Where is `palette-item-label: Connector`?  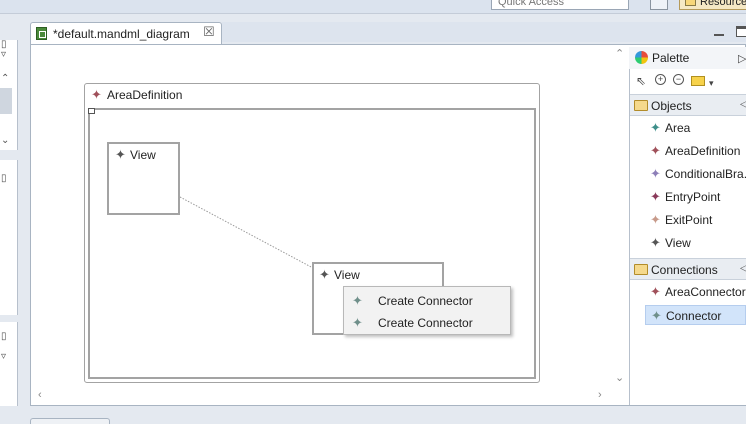 palette-item-label: Connector is located at coordinates (694, 316).